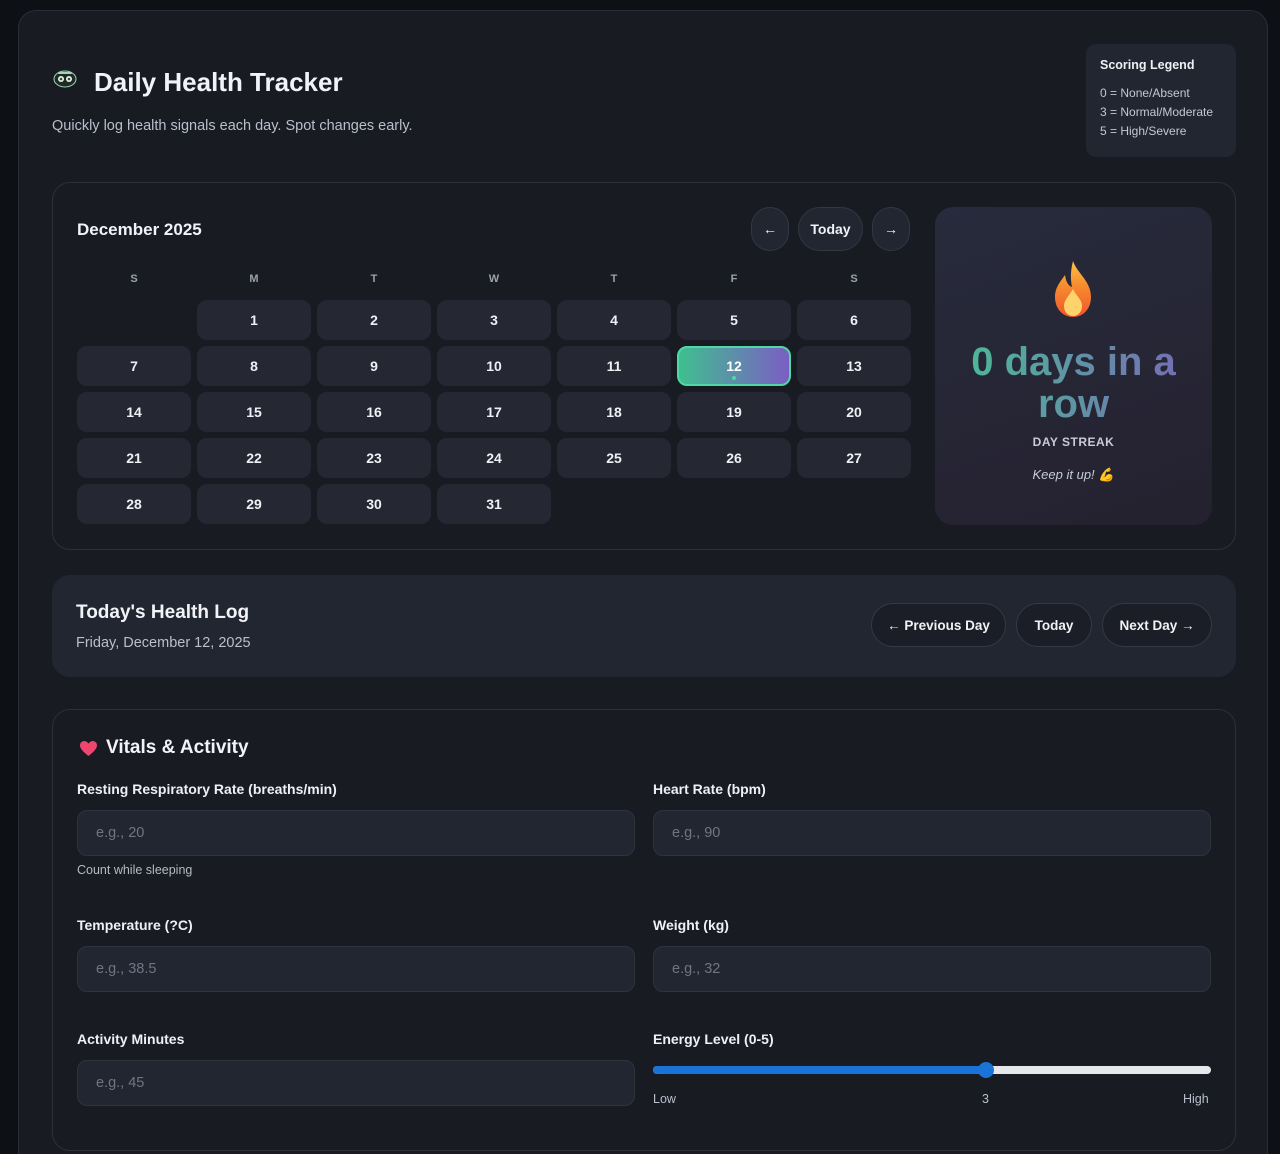  I want to click on calendar-day-selected: 12, so click(734, 366).